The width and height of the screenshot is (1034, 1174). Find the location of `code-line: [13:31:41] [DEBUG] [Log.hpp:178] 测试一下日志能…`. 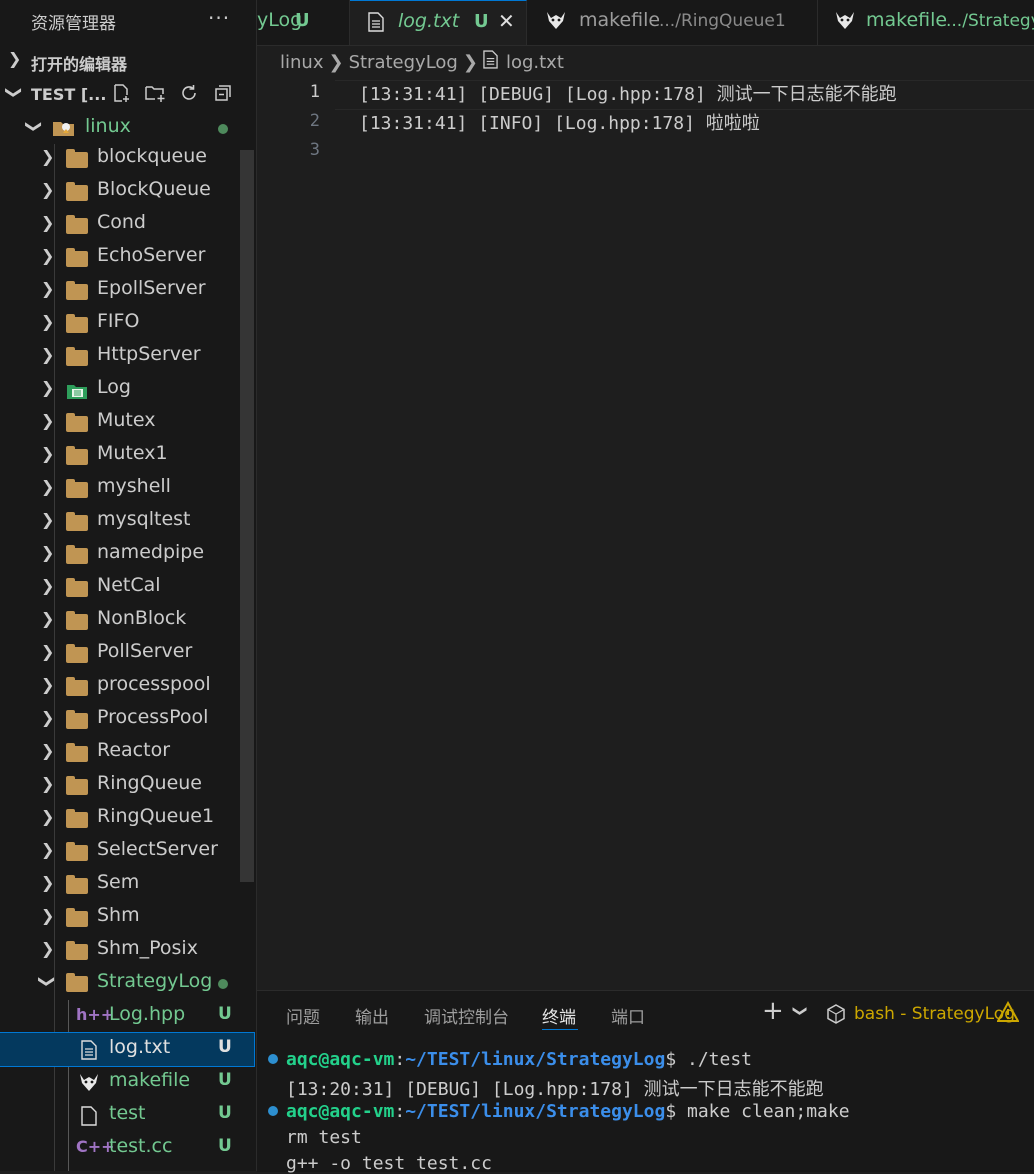

code-line: [13:31:41] [DEBUG] [Log.hpp:178] 测试一下日志能… is located at coordinates (628, 93).